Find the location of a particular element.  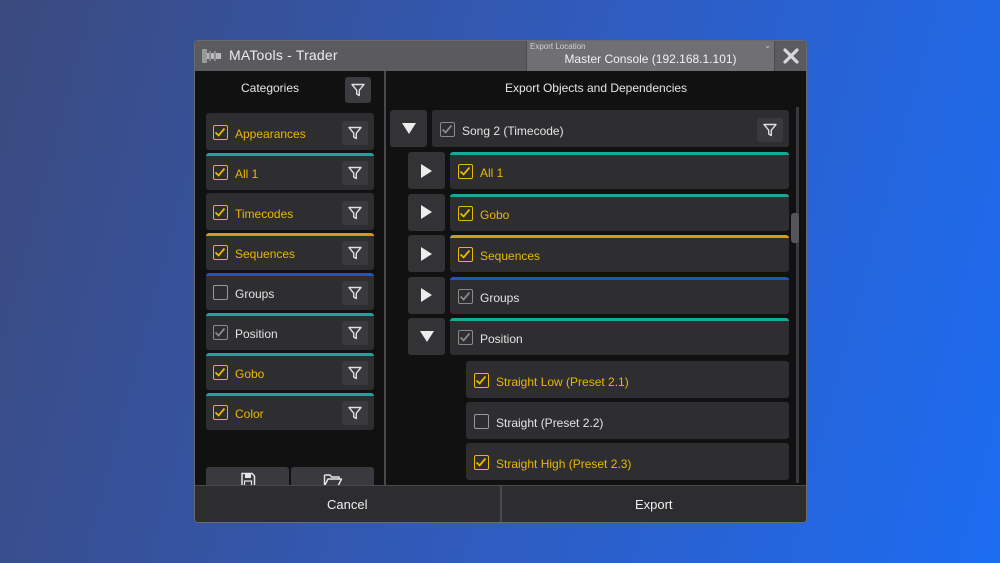

category-label: All 1 is located at coordinates (247, 174).